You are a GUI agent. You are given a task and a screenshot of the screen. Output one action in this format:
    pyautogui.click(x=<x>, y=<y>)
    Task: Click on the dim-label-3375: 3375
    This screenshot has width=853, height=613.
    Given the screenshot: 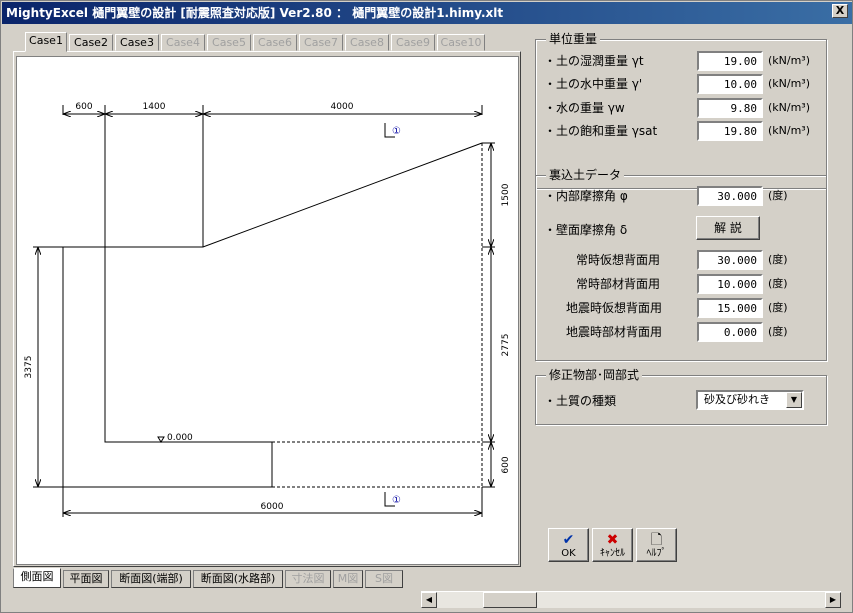 What is the action you would take?
    pyautogui.click(x=29, y=367)
    